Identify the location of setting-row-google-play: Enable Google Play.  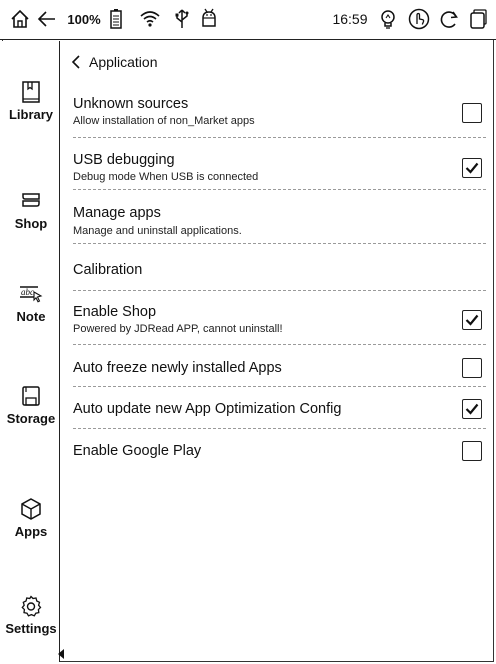
(279, 450).